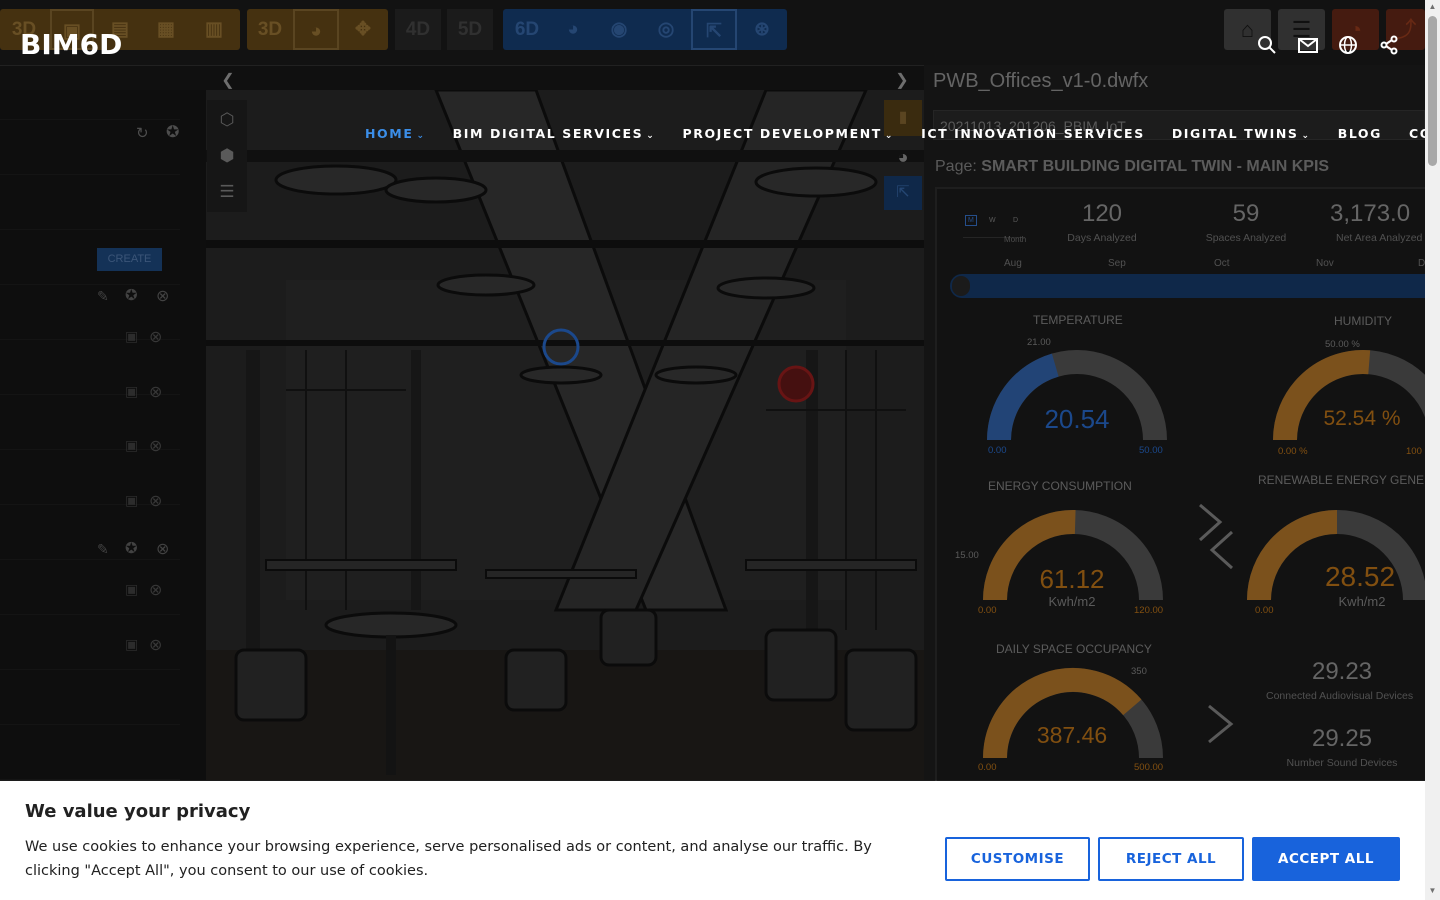  What do you see at coordinates (363, 29) in the screenshot?
I see `toolbar-move-icon: ✥` at bounding box center [363, 29].